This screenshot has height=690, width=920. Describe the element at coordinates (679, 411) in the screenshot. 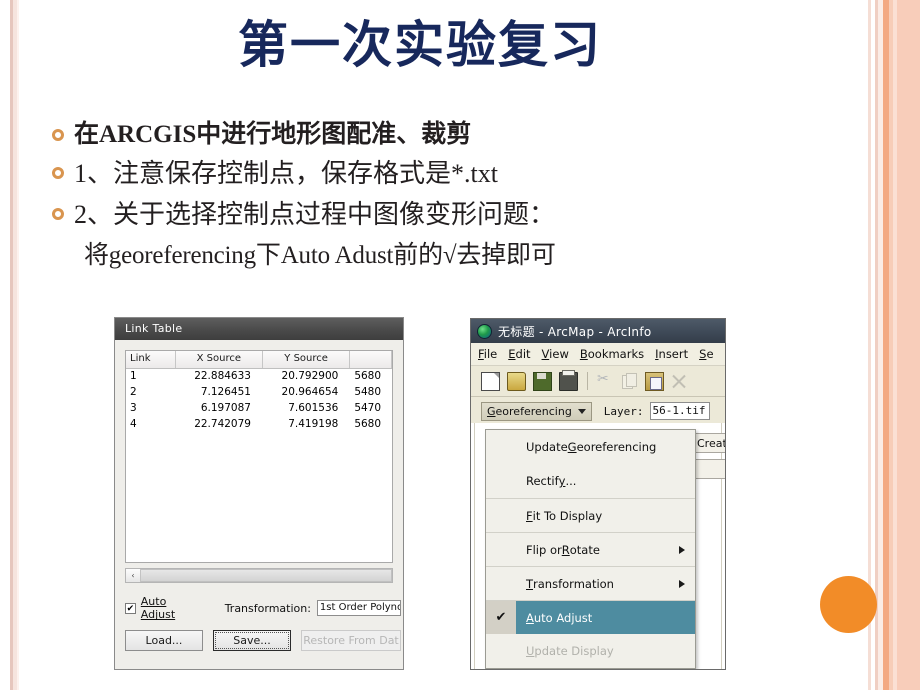

I see `layer-dropdown: 56-1.tif` at that location.